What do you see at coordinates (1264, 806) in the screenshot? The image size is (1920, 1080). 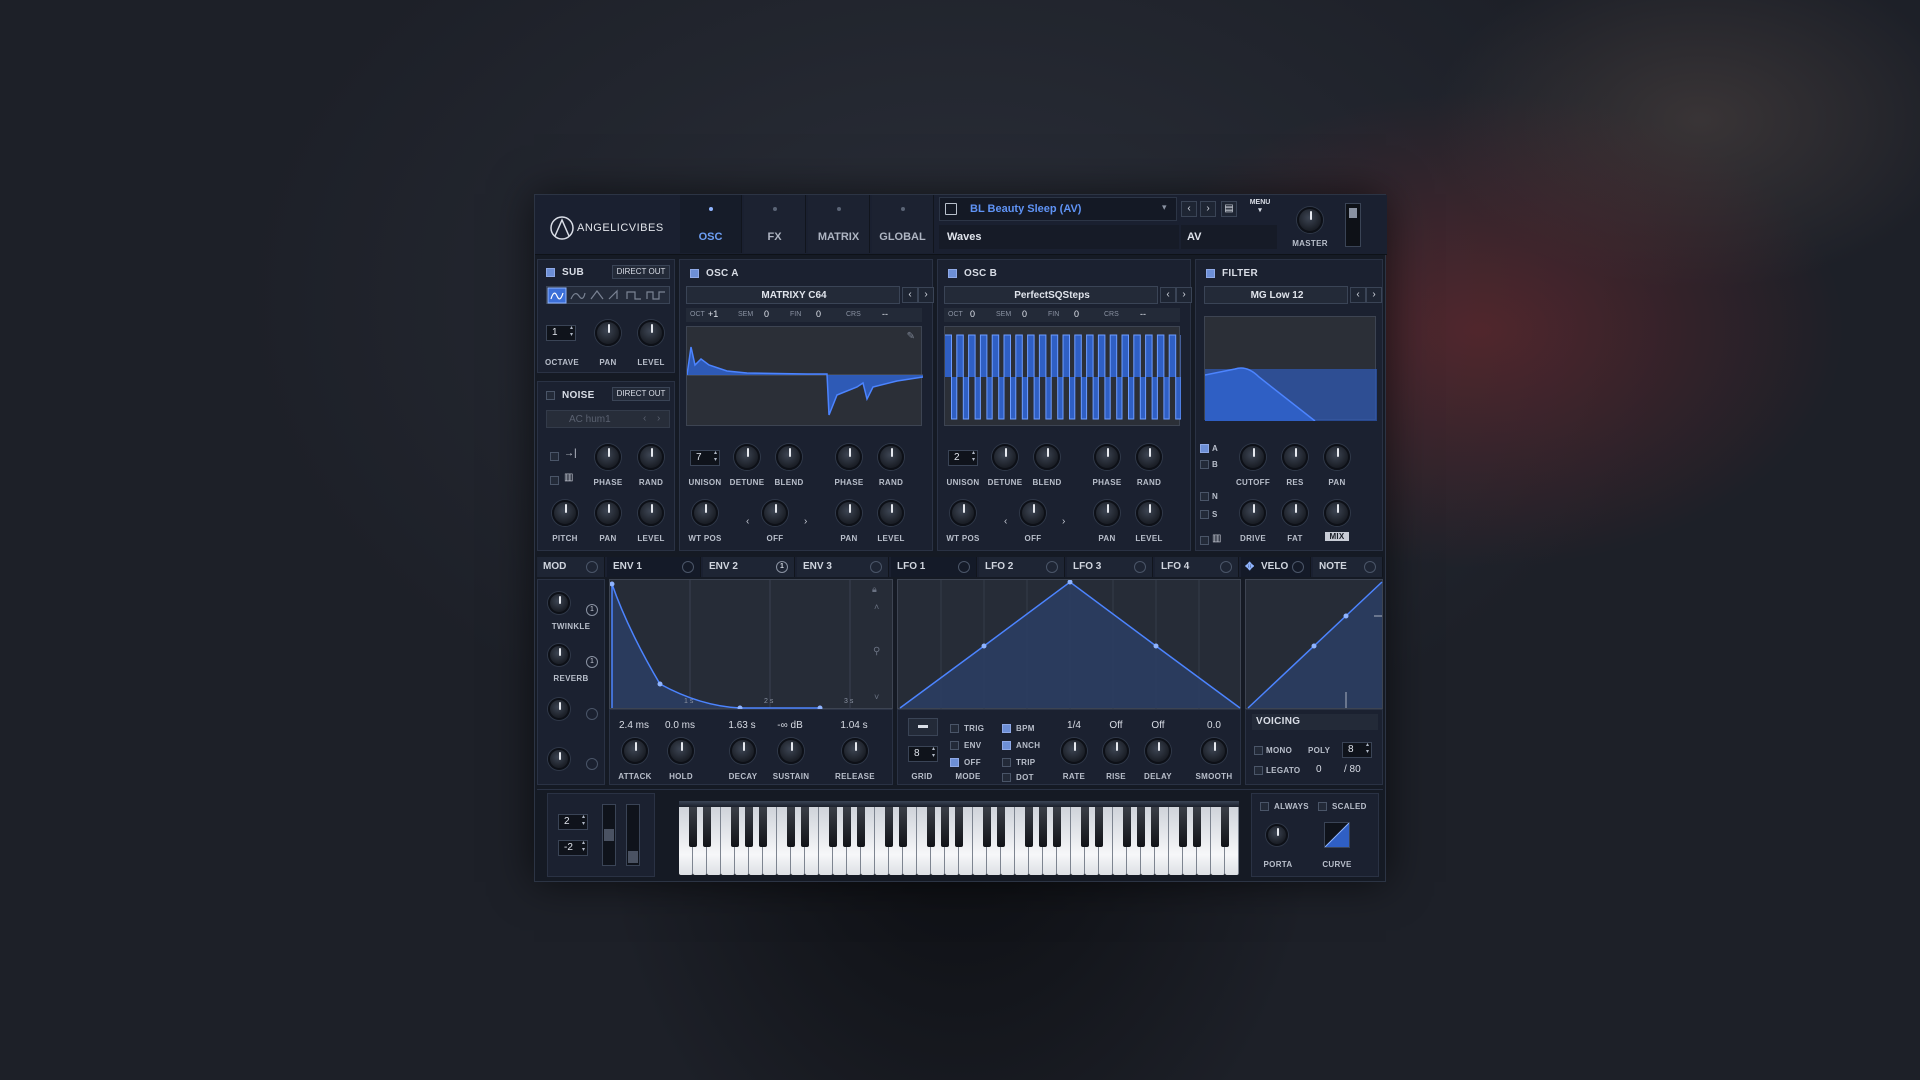 I see `always-checkbox` at bounding box center [1264, 806].